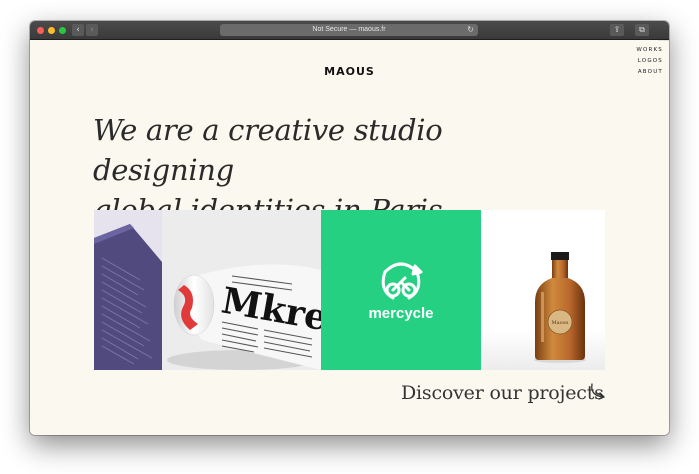 The image size is (699, 474). Describe the element at coordinates (642, 30) in the screenshot. I see `show-tabs-button: ⧉` at that location.